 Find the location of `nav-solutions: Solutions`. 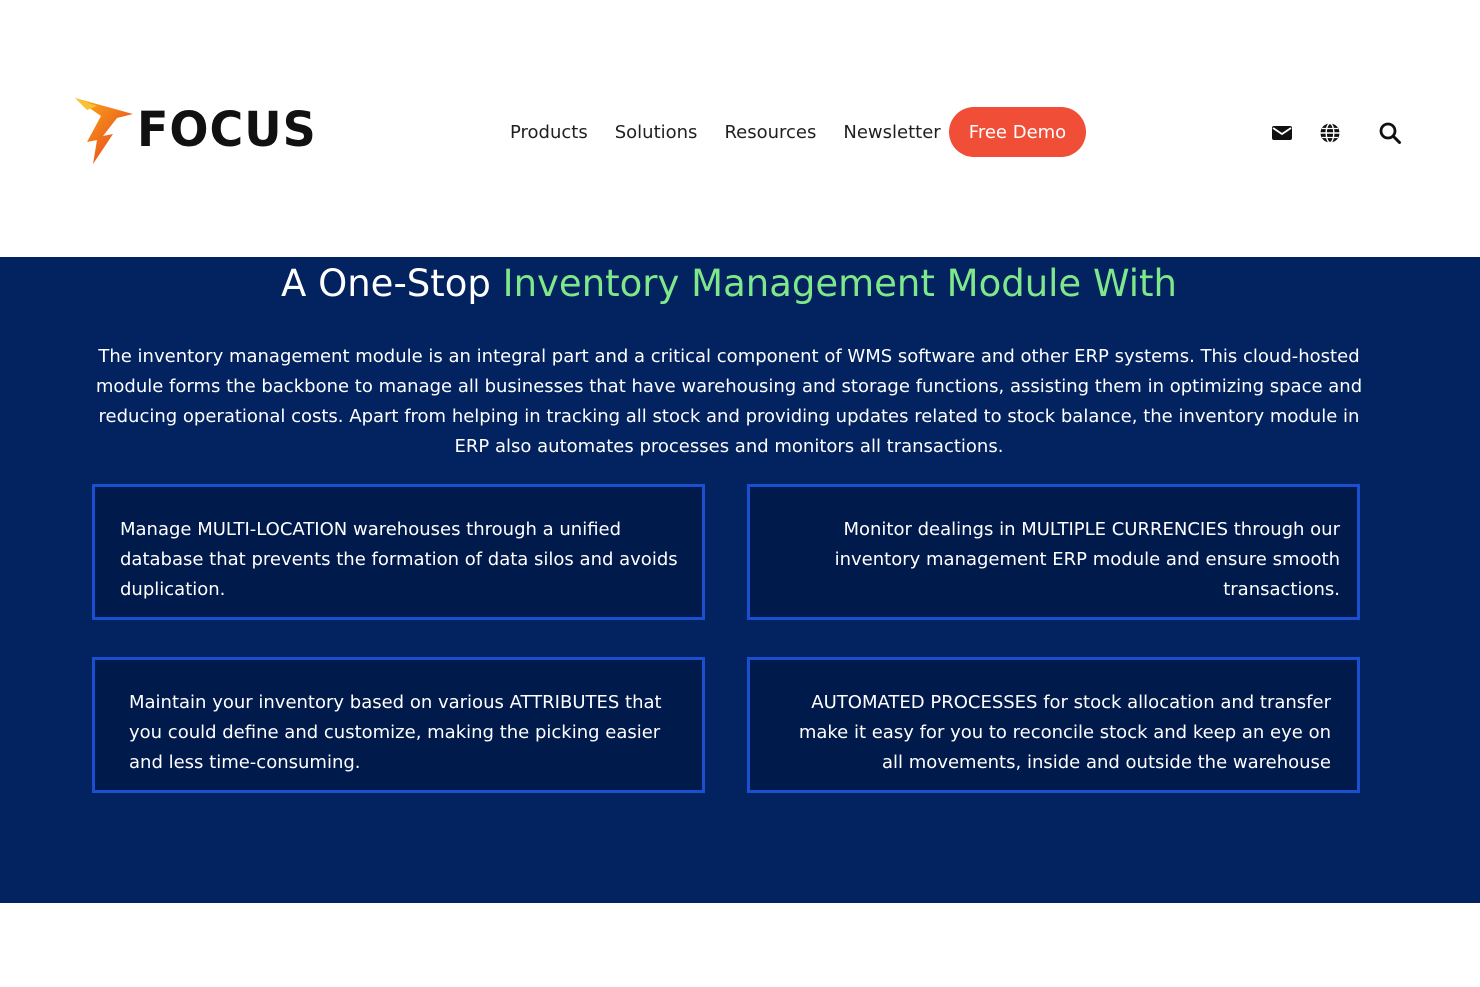

nav-solutions: Solutions is located at coordinates (656, 132).